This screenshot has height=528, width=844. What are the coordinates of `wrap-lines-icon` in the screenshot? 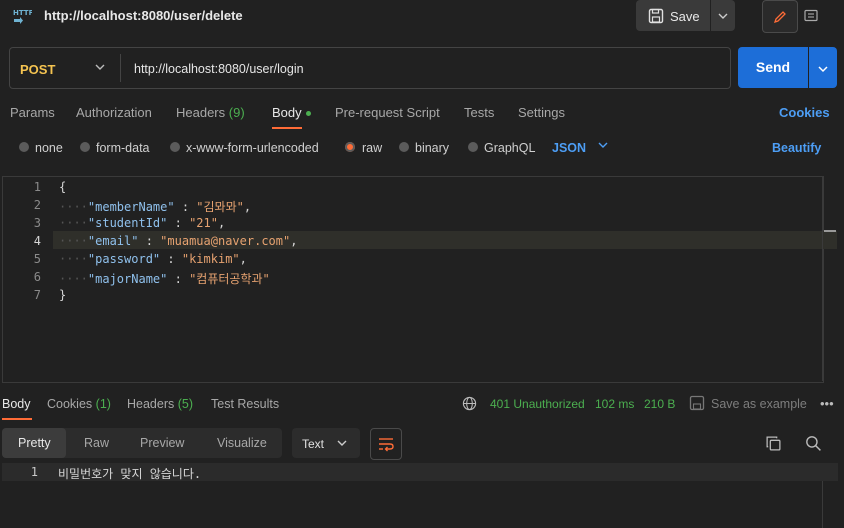 It's located at (386, 445).